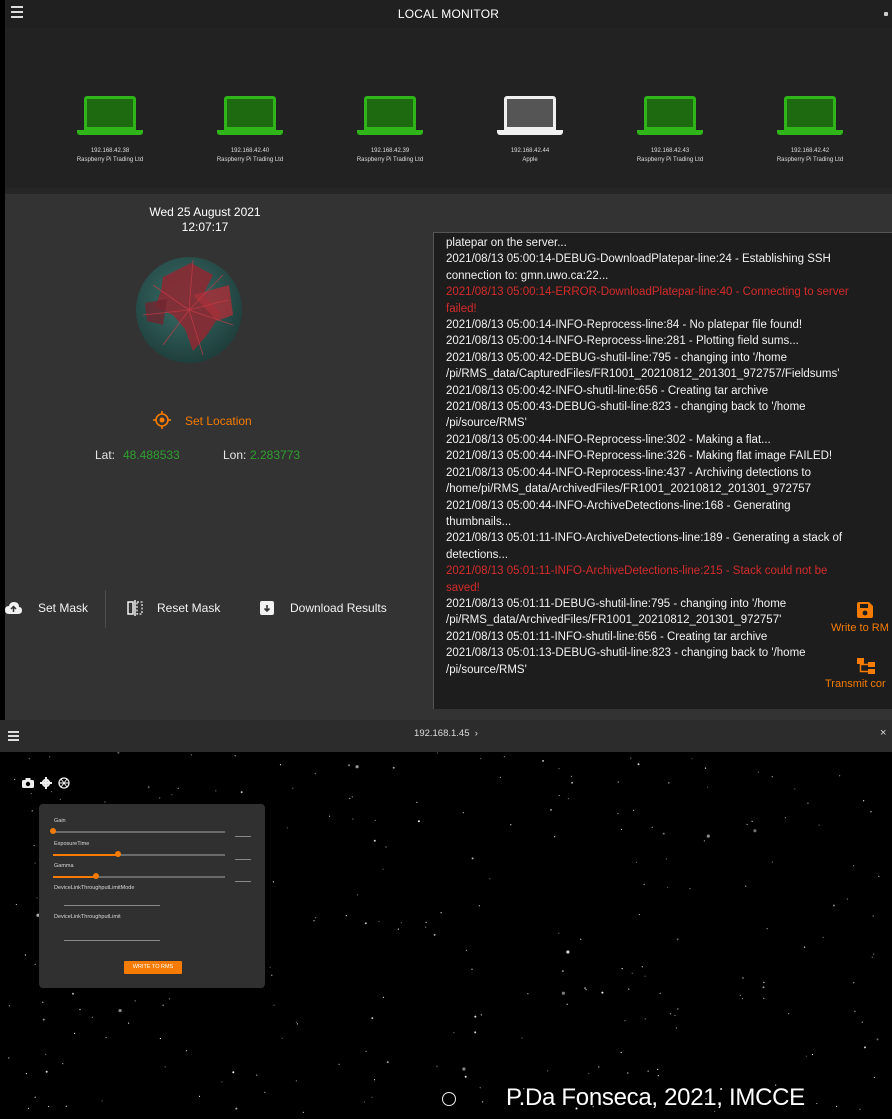 Image resolution: width=892 pixels, height=1119 pixels. Describe the element at coordinates (235, 455) in the screenshot. I see `lon-label: Lon:` at that location.